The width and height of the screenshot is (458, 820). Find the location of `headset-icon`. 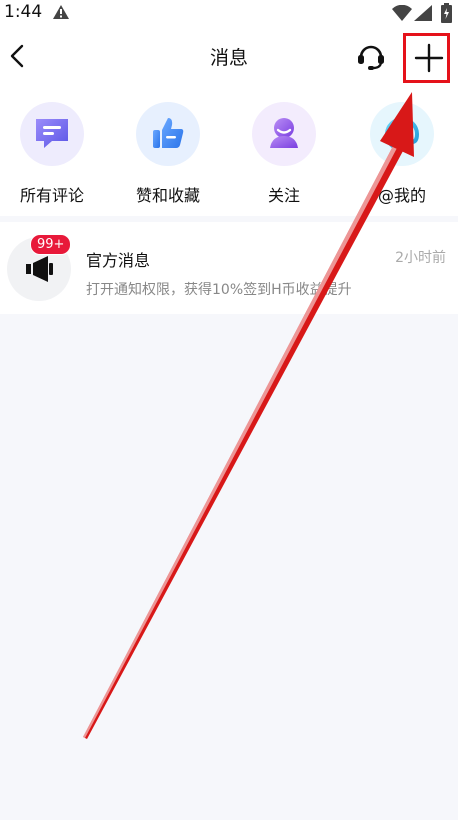

headset-icon is located at coordinates (371, 57).